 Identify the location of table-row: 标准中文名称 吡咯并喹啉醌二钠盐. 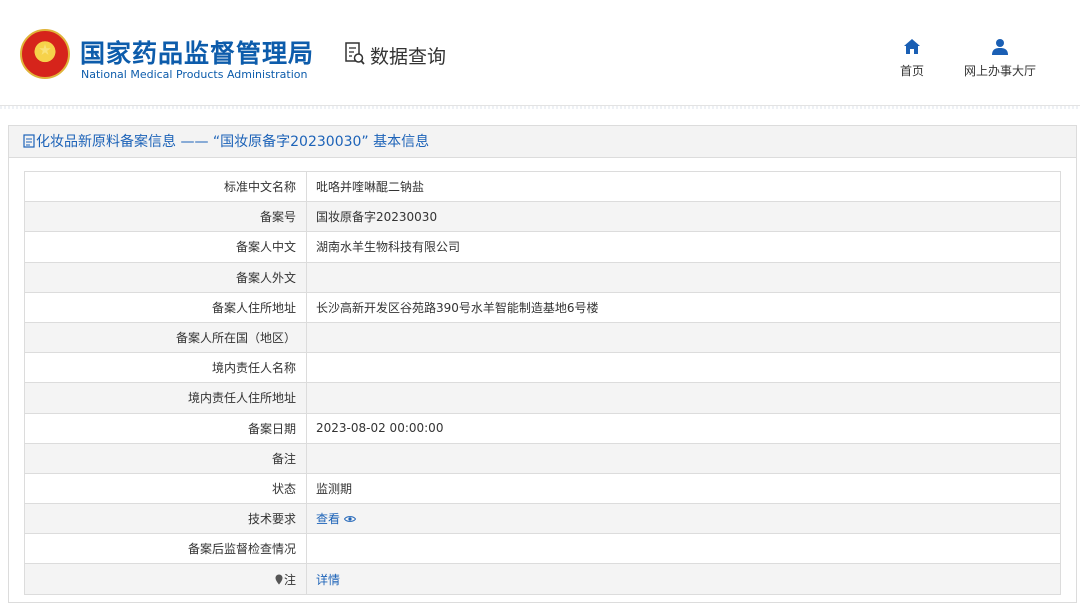
(542, 186).